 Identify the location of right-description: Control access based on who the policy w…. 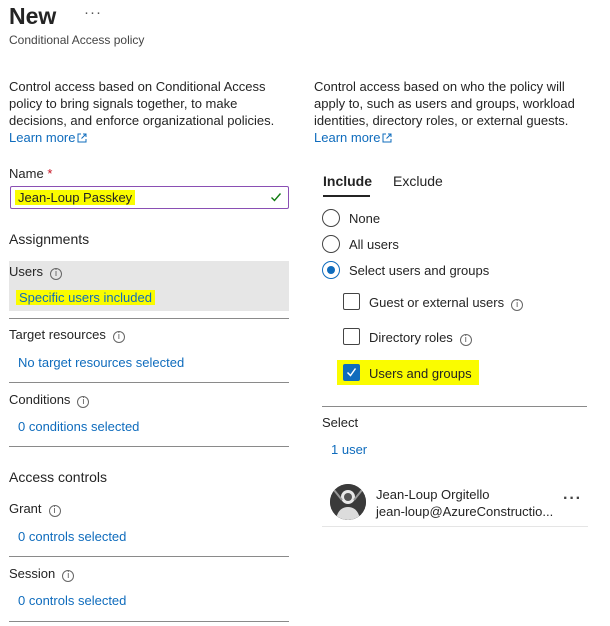
(454, 112).